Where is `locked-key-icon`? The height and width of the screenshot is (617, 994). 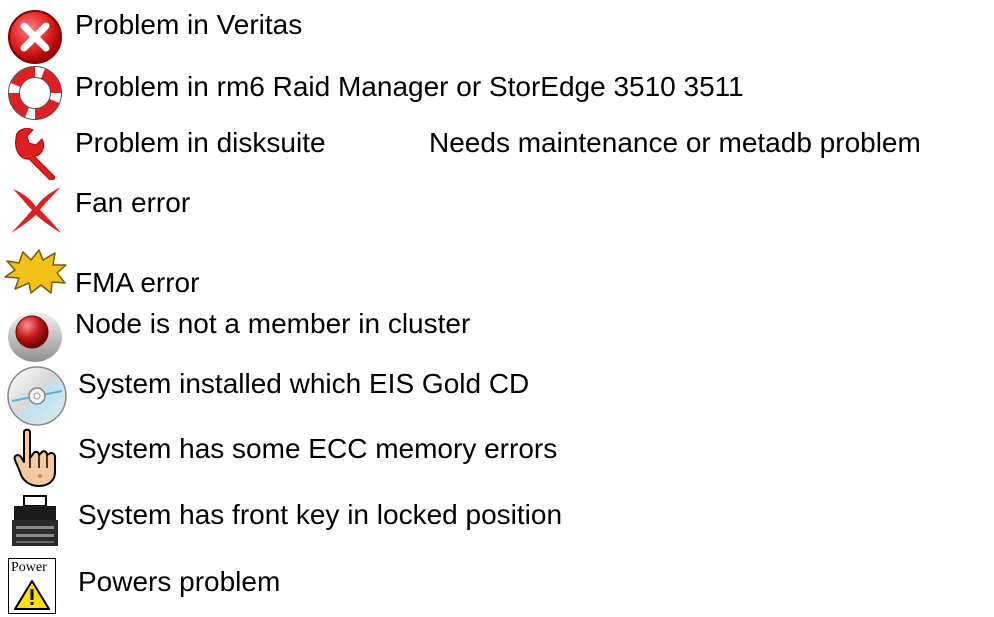 locked-key-icon is located at coordinates (35, 520).